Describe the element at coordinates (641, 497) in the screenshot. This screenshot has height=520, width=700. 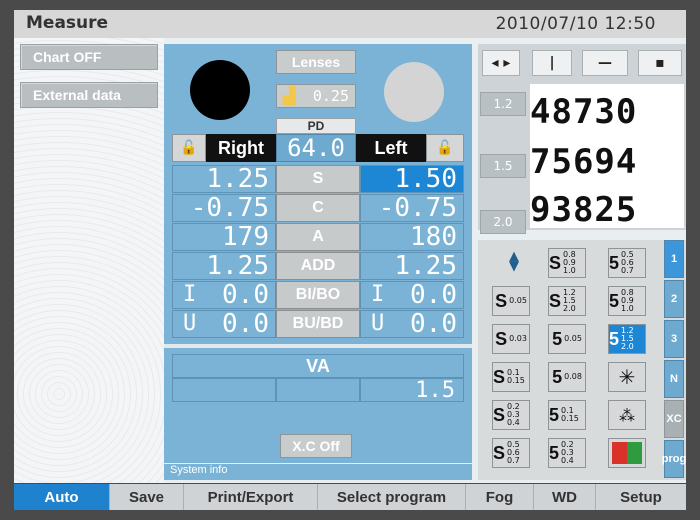
I see `setup-button: Setup` at that location.